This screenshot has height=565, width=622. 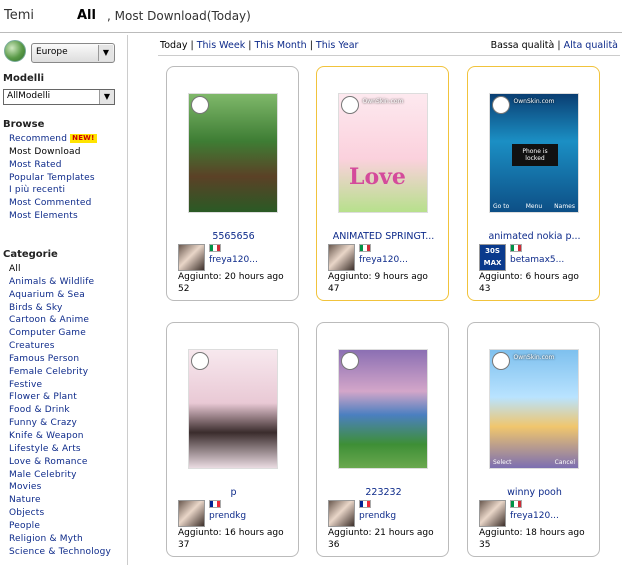 I want to click on filter-all-link: All, so click(x=86, y=15).